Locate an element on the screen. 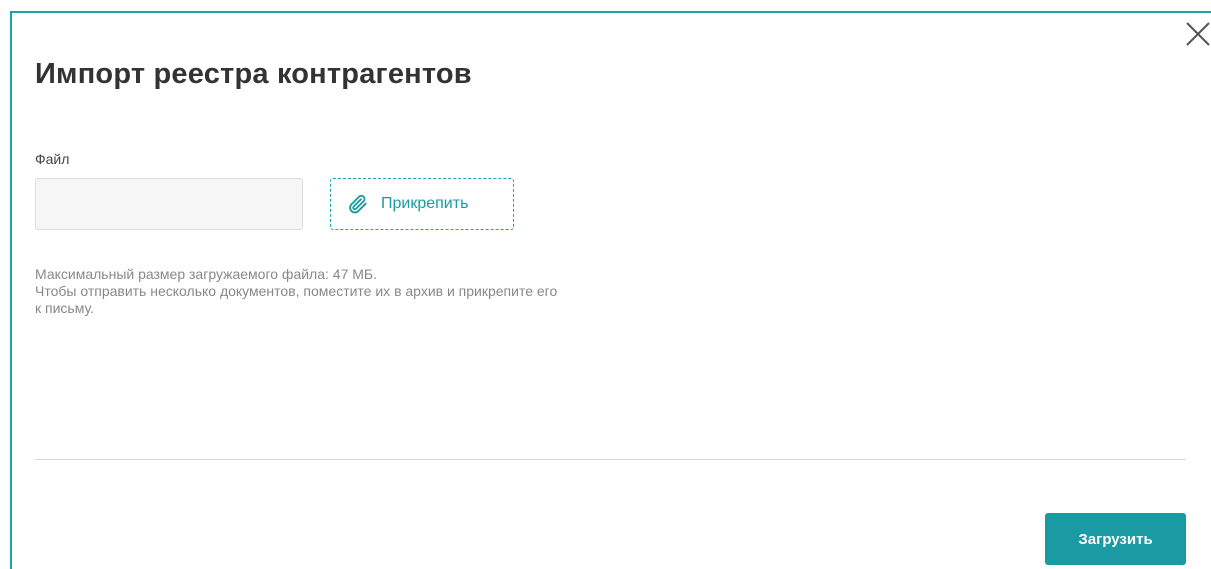 This screenshot has height=569, width=1211. paperclip-icon is located at coordinates (358, 204).